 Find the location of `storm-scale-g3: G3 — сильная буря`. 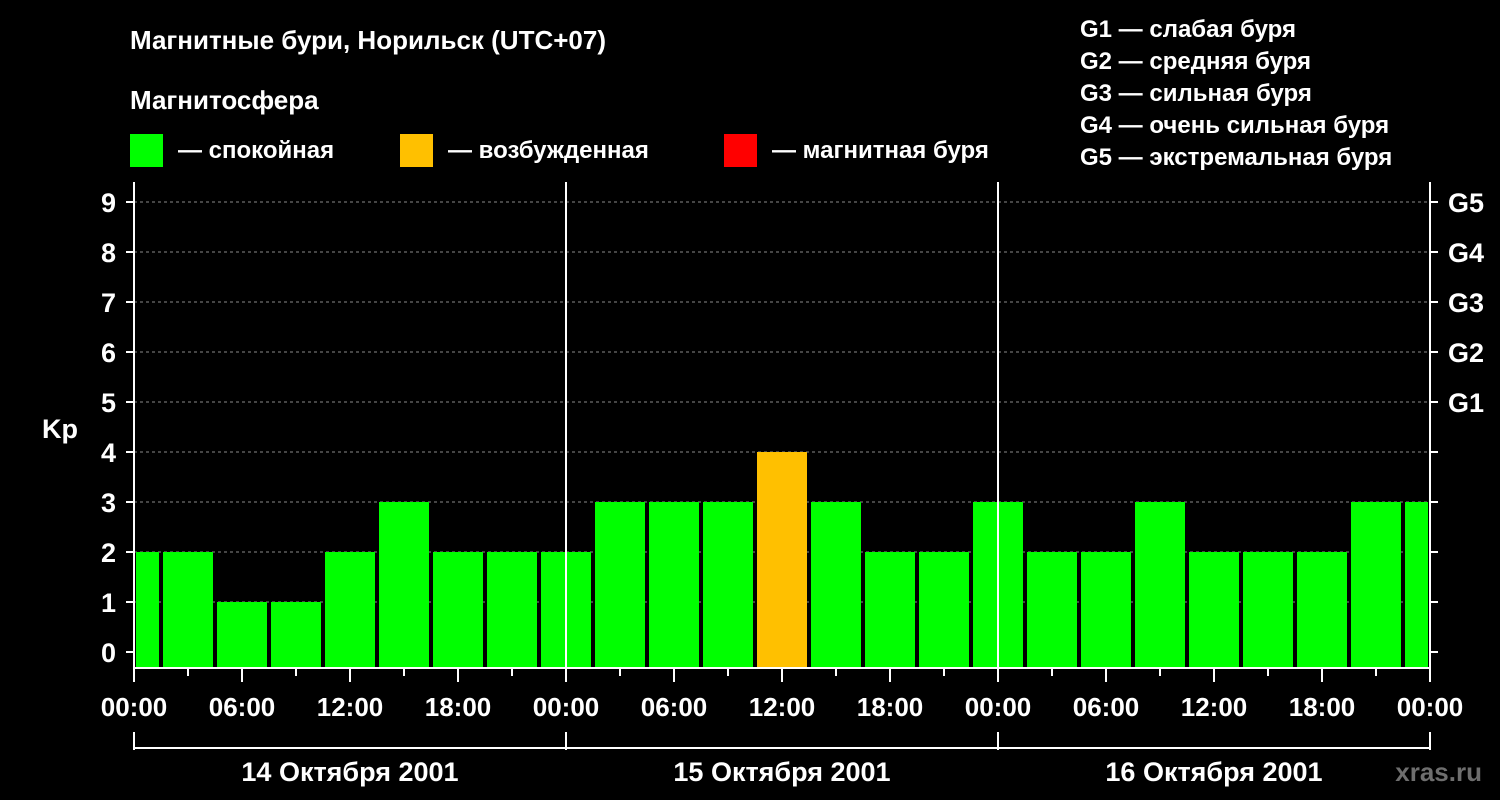

storm-scale-g3: G3 — сильная буря is located at coordinates (1196, 93).